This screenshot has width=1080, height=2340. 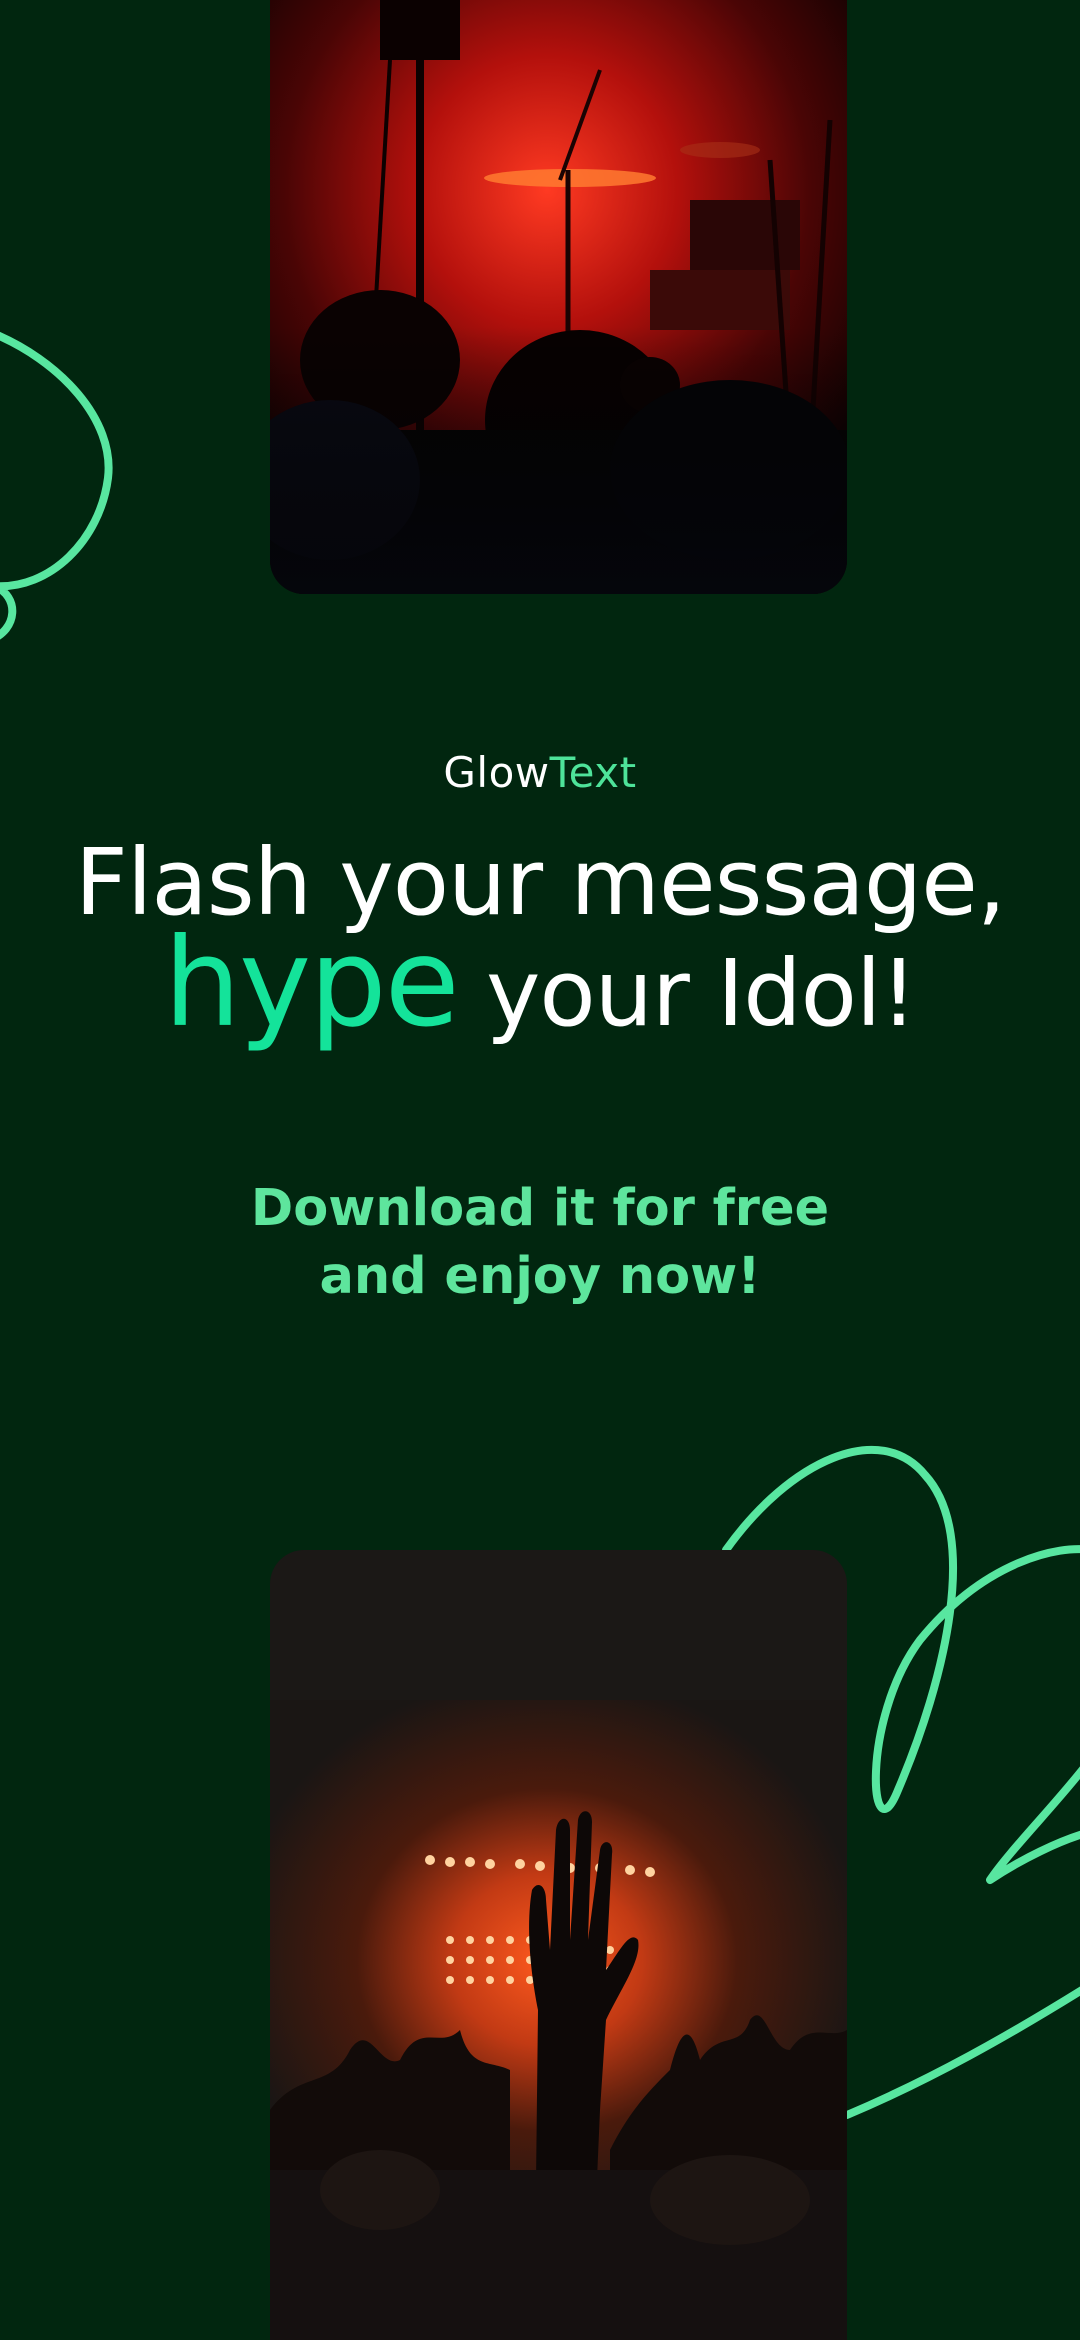 I want to click on headline-line-2-rest: your Idol!, so click(x=687, y=993).